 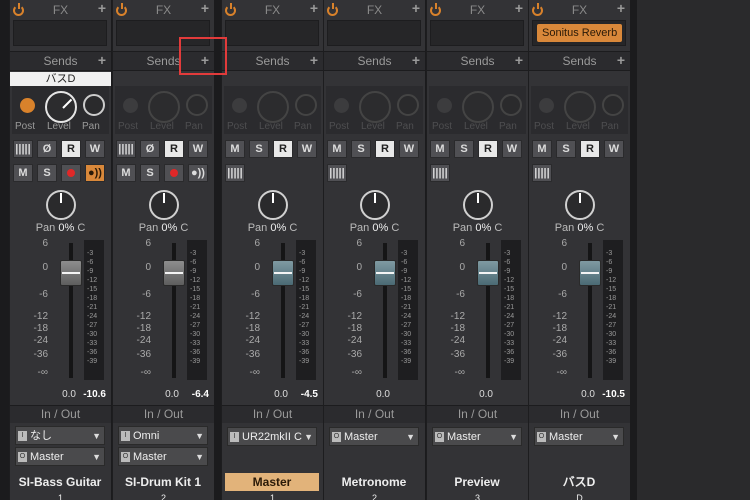 What do you see at coordinates (272, 436) in the screenshot?
I see `input-select: I UR22mkII C ▼` at bounding box center [272, 436].